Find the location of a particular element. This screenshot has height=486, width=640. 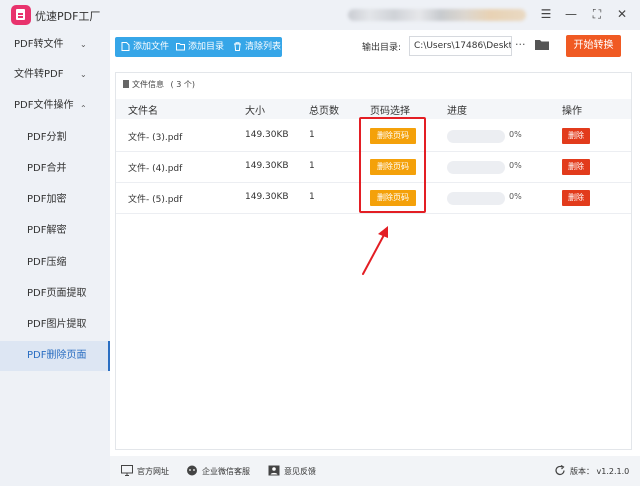

column-header-page-select: 页码选择 is located at coordinates (390, 111).